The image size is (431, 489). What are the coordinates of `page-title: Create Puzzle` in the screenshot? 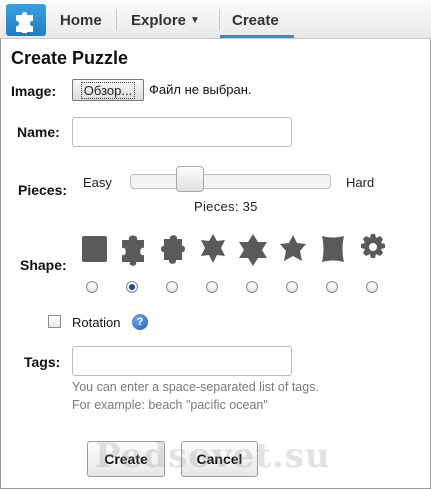 It's located at (70, 58).